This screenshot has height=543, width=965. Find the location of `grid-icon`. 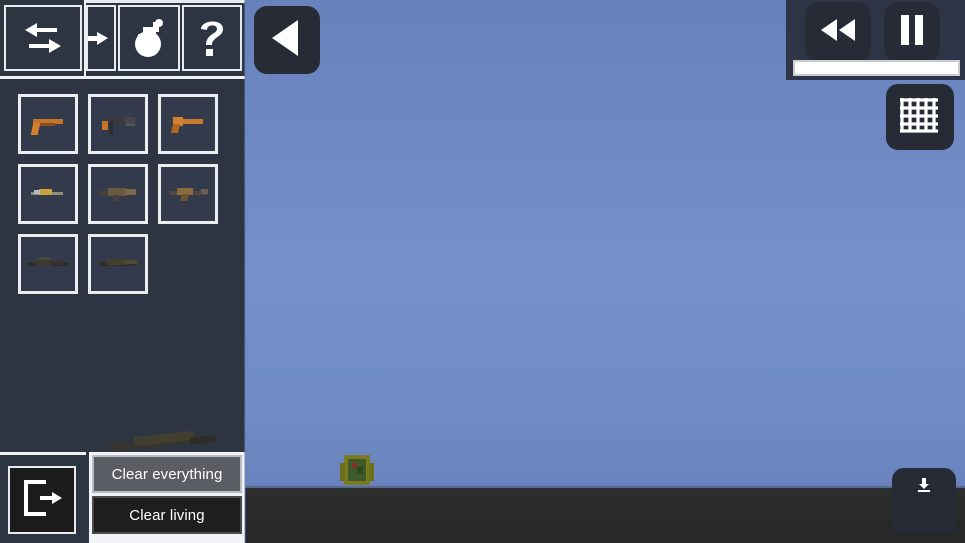

grid-icon is located at coordinates (920, 117).